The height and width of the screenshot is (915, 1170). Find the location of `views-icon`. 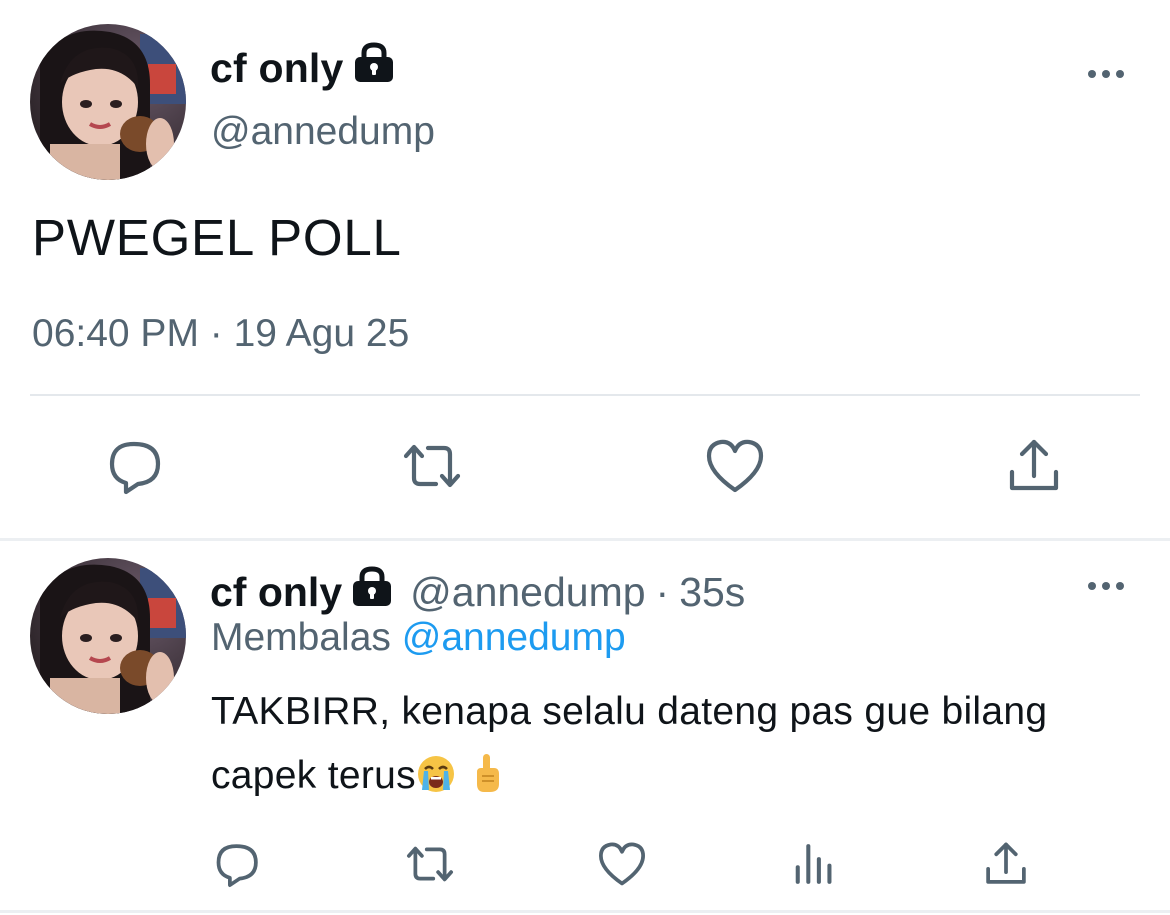

views-icon is located at coordinates (814, 864).